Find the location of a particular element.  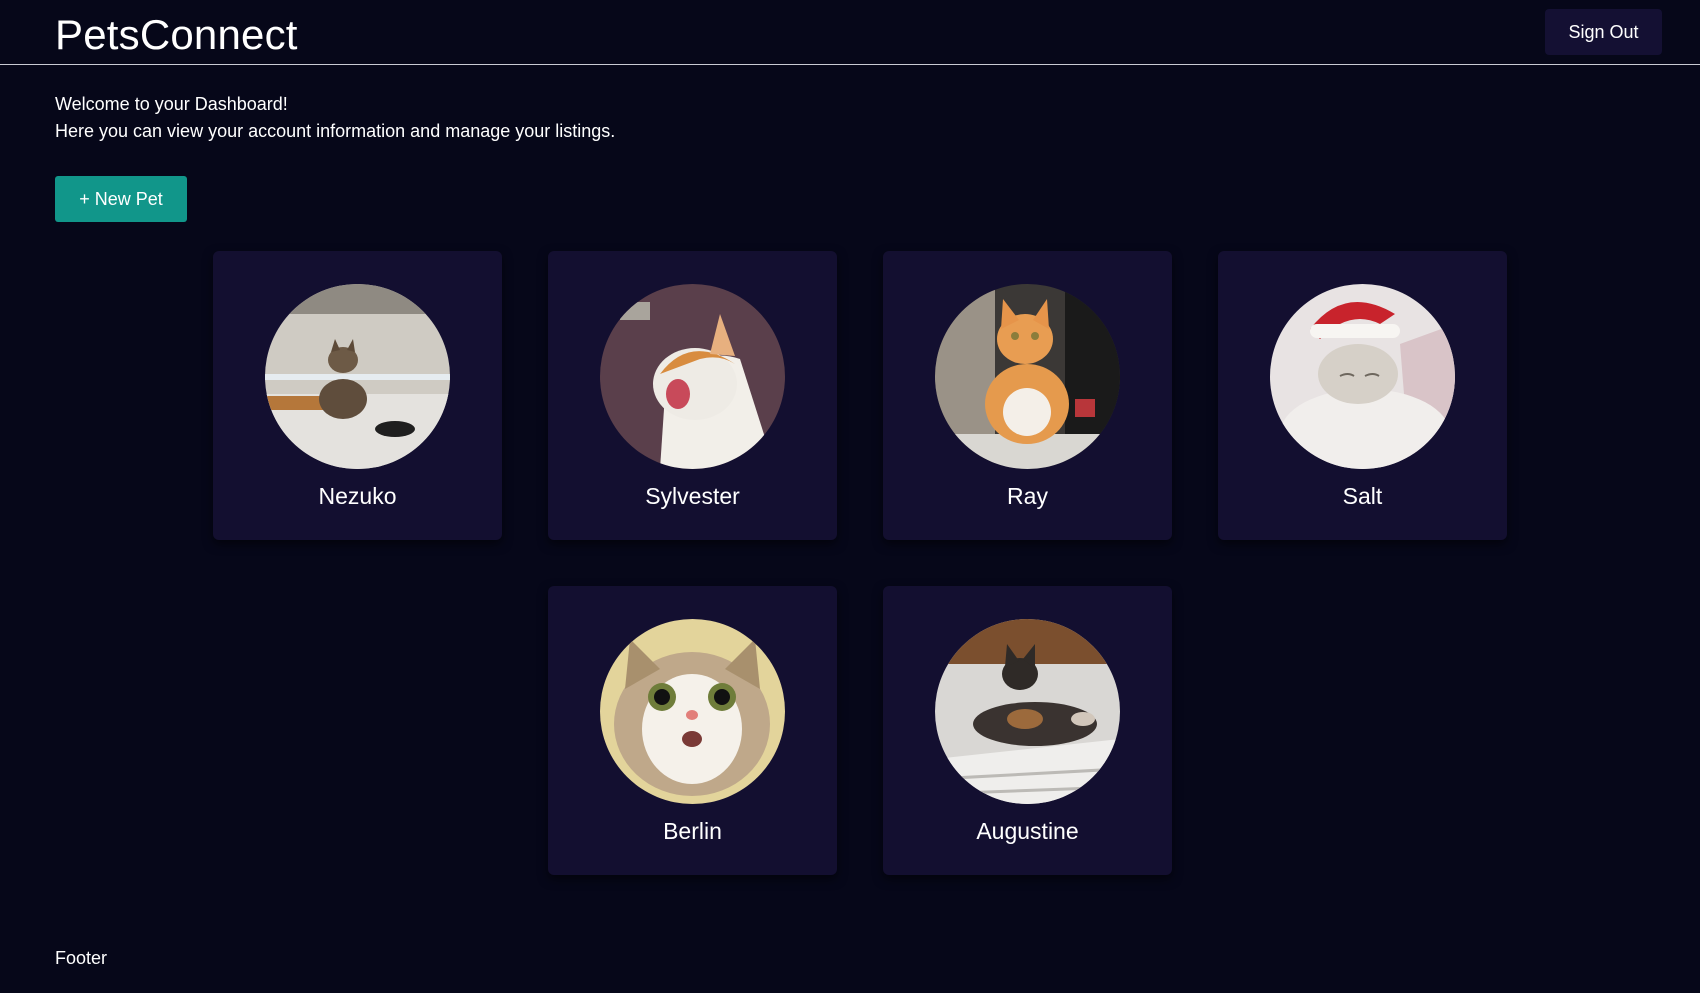

pet-card: Berlin is located at coordinates (692, 730).